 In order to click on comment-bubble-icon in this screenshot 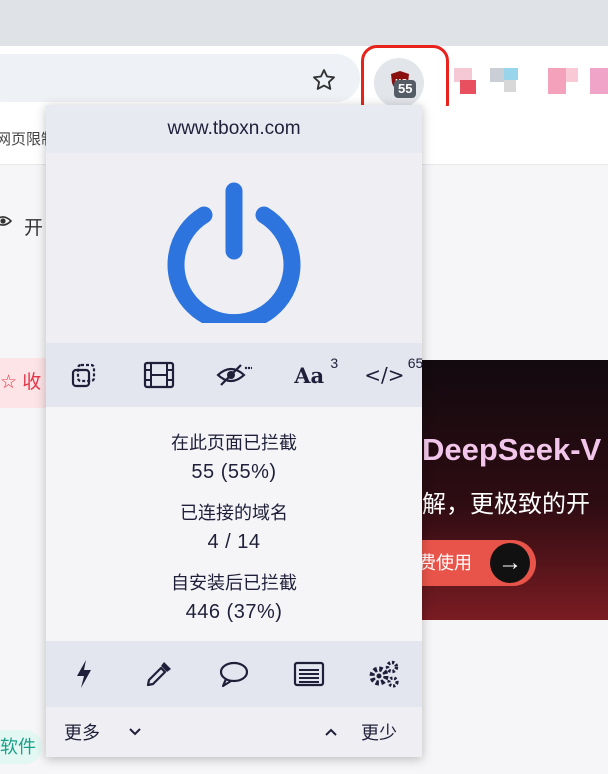, I will do `click(234, 674)`.